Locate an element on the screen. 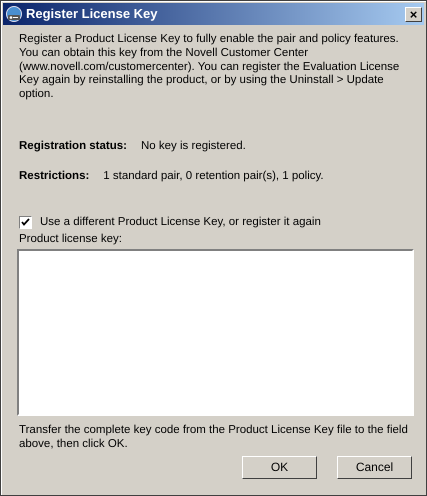  info-value: 1 standard pair, 0 retention pair(s), 1 policy. is located at coordinates (213, 177).